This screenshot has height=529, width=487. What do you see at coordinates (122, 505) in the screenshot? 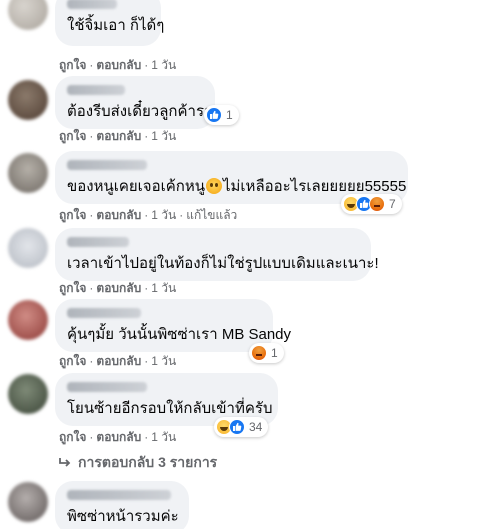
I see `comment-bubble: พิซซ่าหน้ารวมค่ะ` at bounding box center [122, 505].